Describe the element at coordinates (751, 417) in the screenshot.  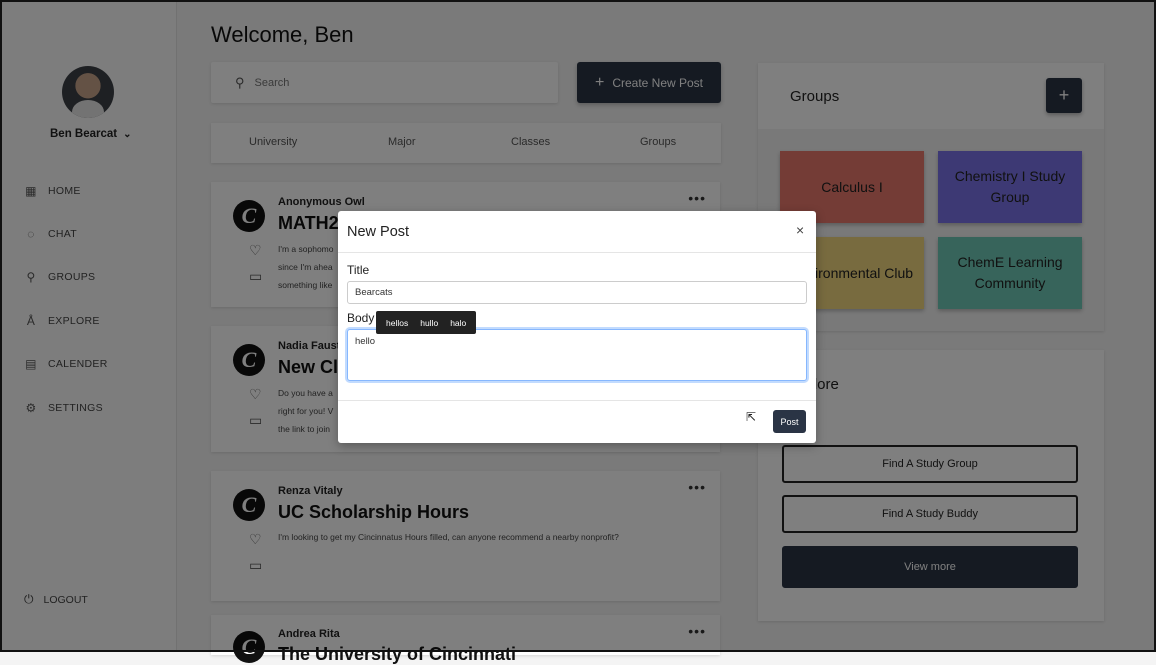
I see `mouse-cursor-icon: ⇱` at that location.